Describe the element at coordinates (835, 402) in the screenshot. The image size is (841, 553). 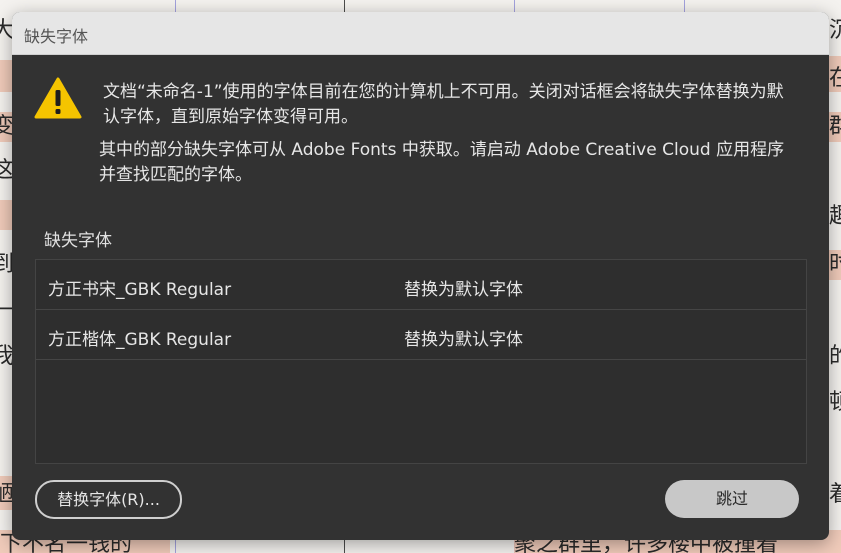
I see `doc-glyph: 顿` at that location.